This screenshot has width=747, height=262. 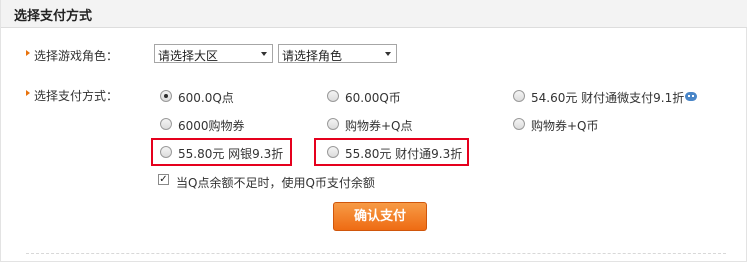 What do you see at coordinates (275, 183) in the screenshot?
I see `balance-checkbox-label: 当Q点余额不足时，使用Q币支付余额` at bounding box center [275, 183].